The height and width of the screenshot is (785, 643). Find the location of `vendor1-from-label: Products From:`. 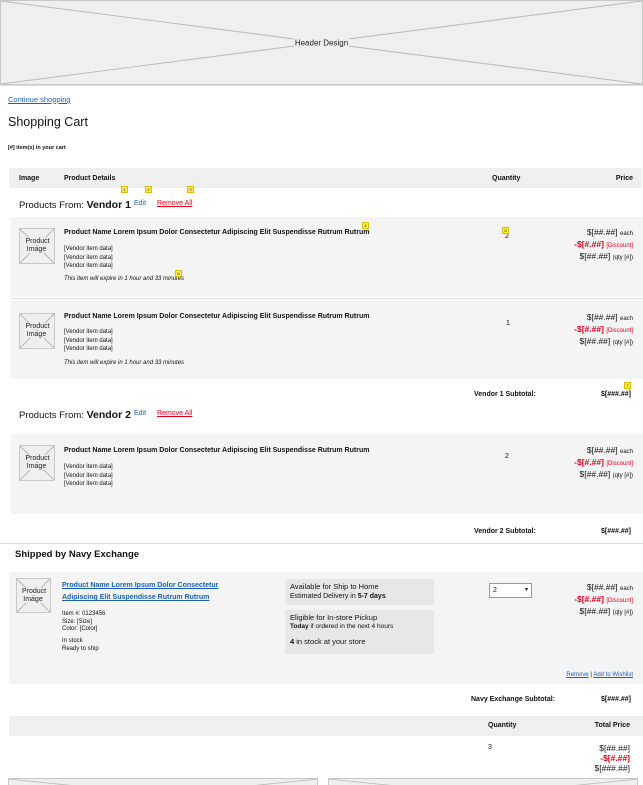

vendor1-from-label: Products From: is located at coordinates (51, 205).